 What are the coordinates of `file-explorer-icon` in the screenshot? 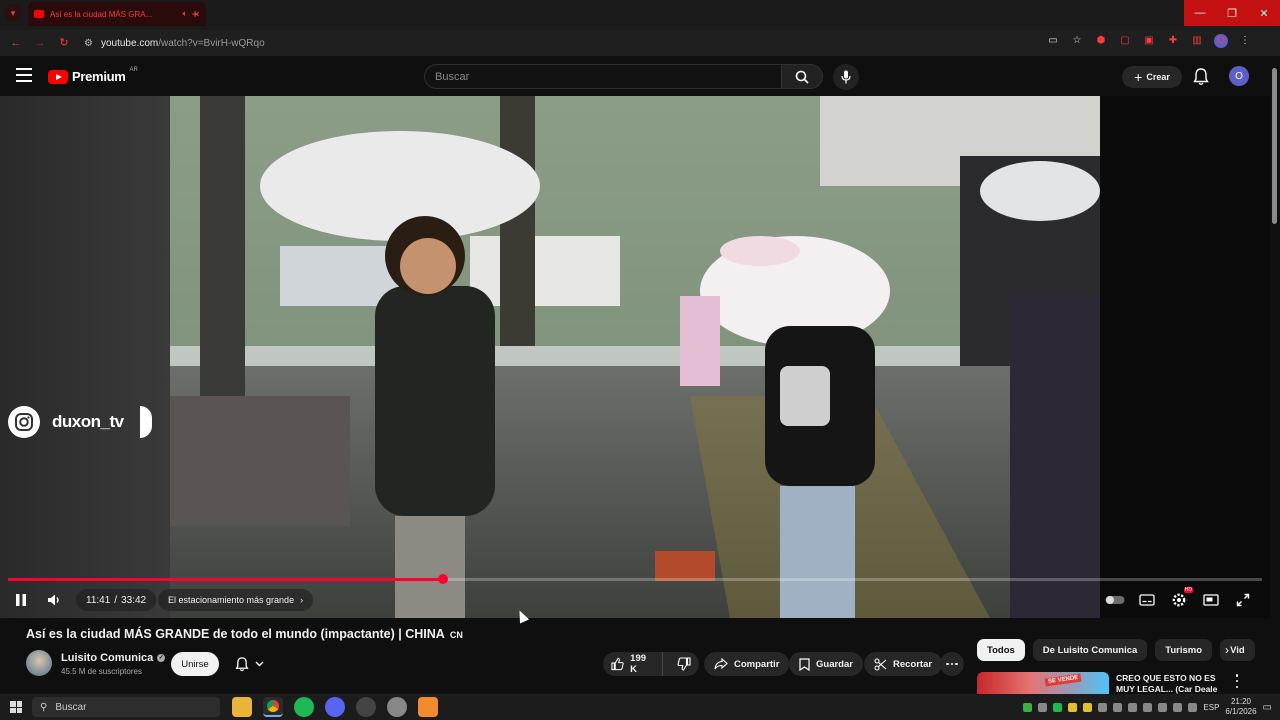 It's located at (242, 707).